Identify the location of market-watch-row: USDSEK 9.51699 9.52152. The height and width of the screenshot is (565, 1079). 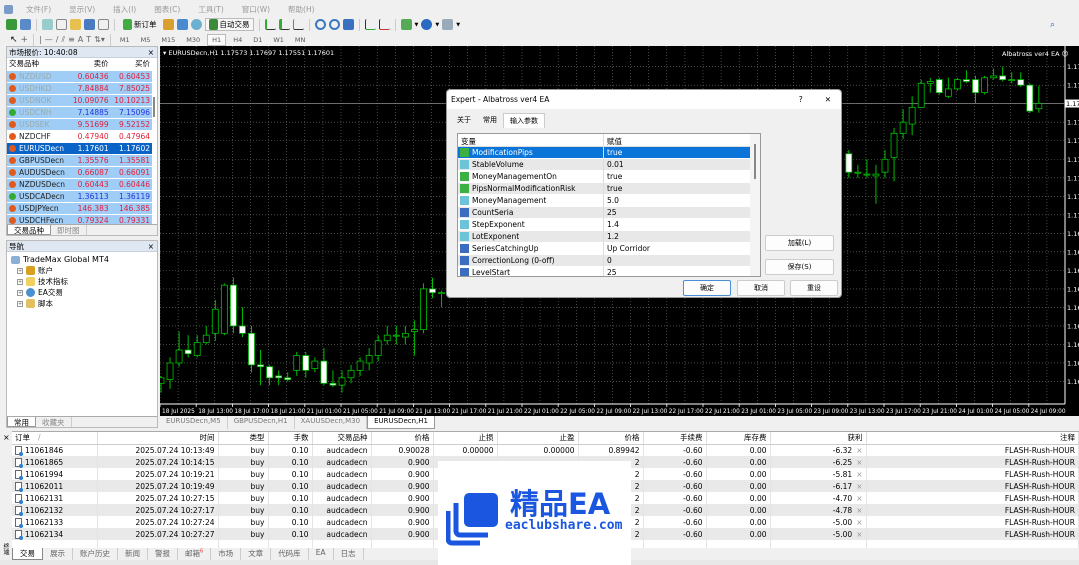
(79, 124).